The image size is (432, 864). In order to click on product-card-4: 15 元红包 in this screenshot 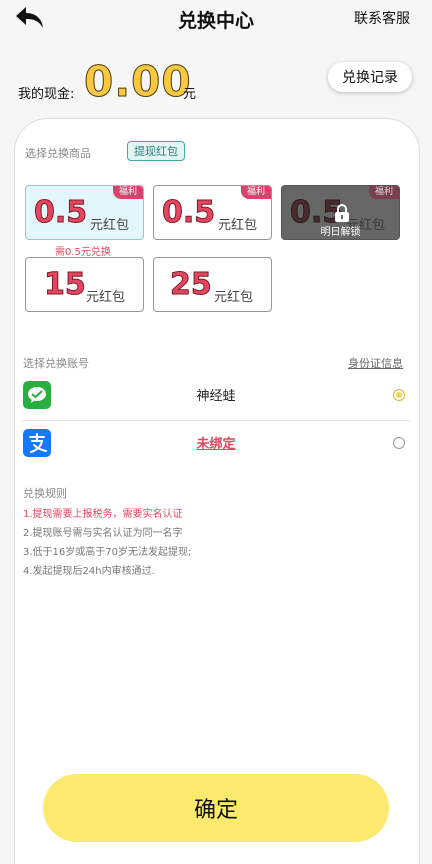, I will do `click(84, 284)`.